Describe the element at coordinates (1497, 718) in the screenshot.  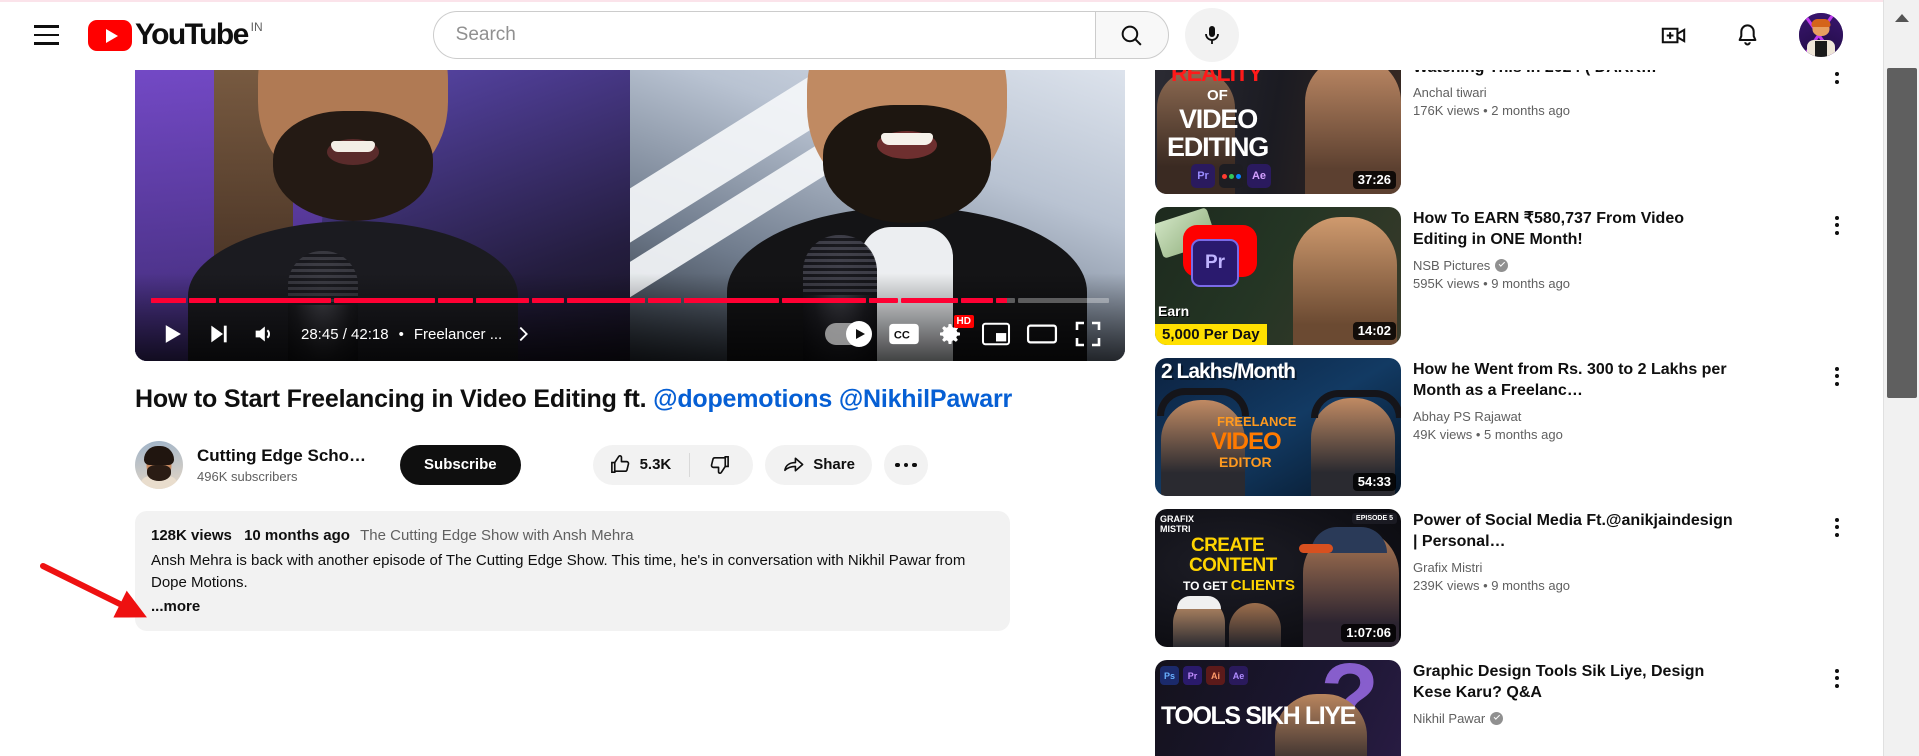
I see `verified-badge-icon` at that location.